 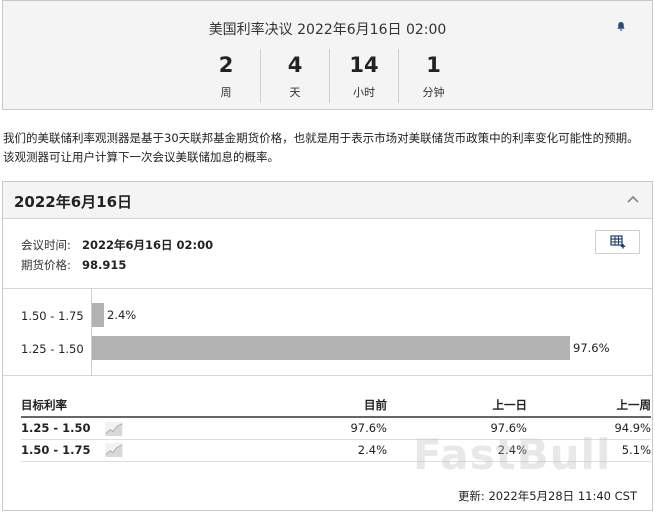 What do you see at coordinates (364, 65) in the screenshot?
I see `countdown-value: 14` at bounding box center [364, 65].